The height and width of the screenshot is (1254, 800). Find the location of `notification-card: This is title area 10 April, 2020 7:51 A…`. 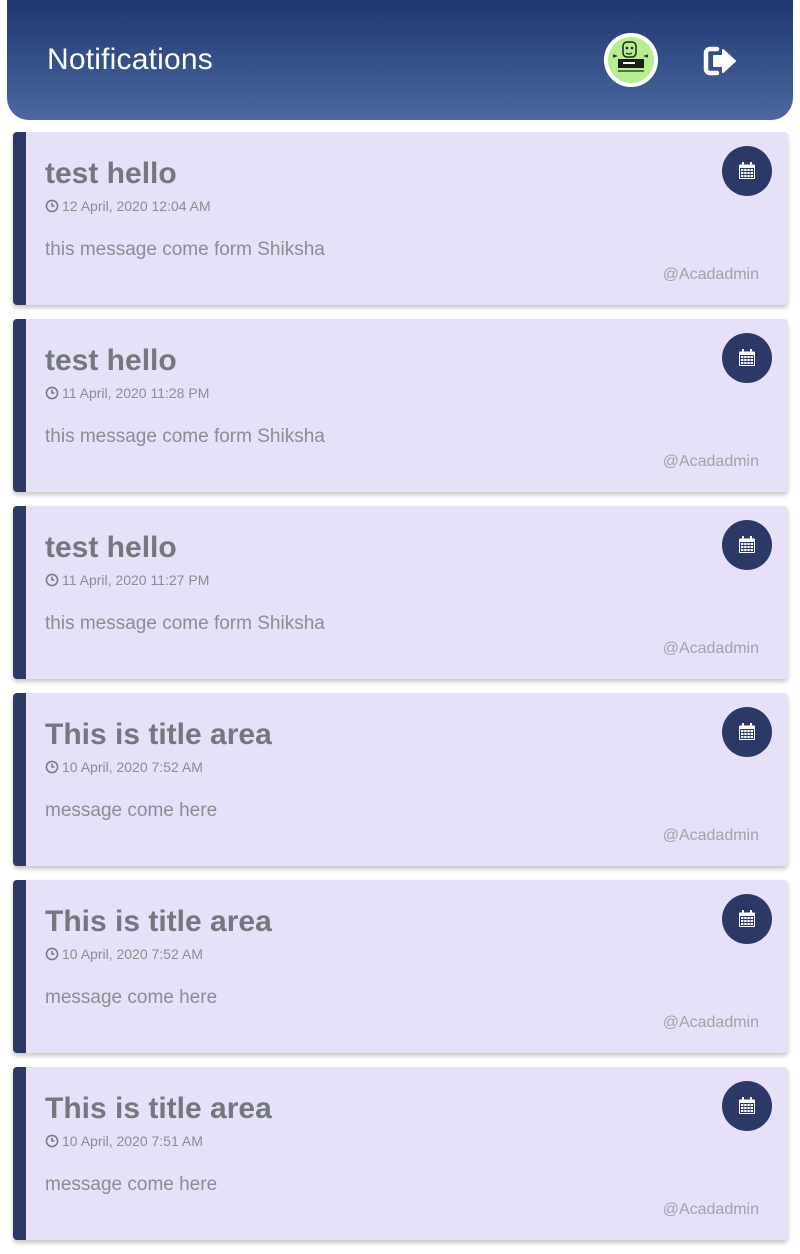

notification-card: This is title area 10 April, 2020 7:51 A… is located at coordinates (400, 1153).